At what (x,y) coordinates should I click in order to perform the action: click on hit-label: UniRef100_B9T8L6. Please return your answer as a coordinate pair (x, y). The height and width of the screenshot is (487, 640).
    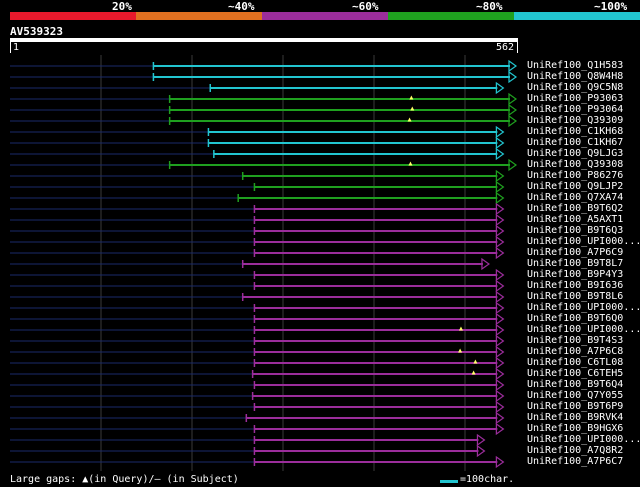
    Looking at the image, I should click on (575, 296).